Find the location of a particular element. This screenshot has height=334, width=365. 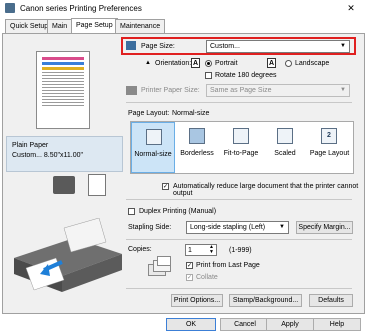

page-icon is located at coordinates (97, 185).